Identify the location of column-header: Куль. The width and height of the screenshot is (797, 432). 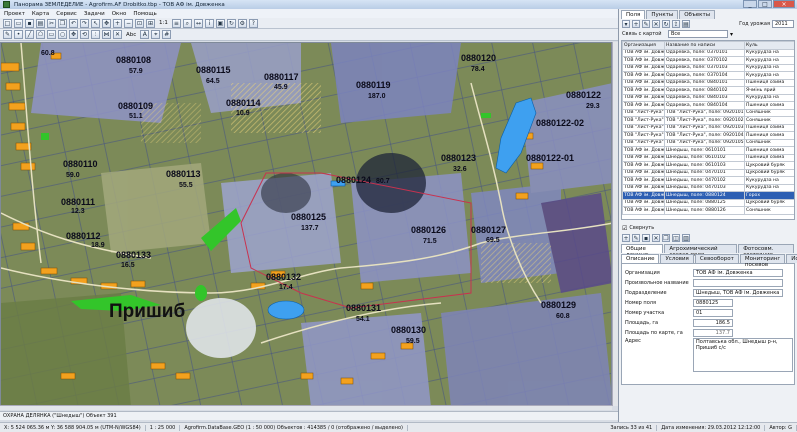
(769, 45).